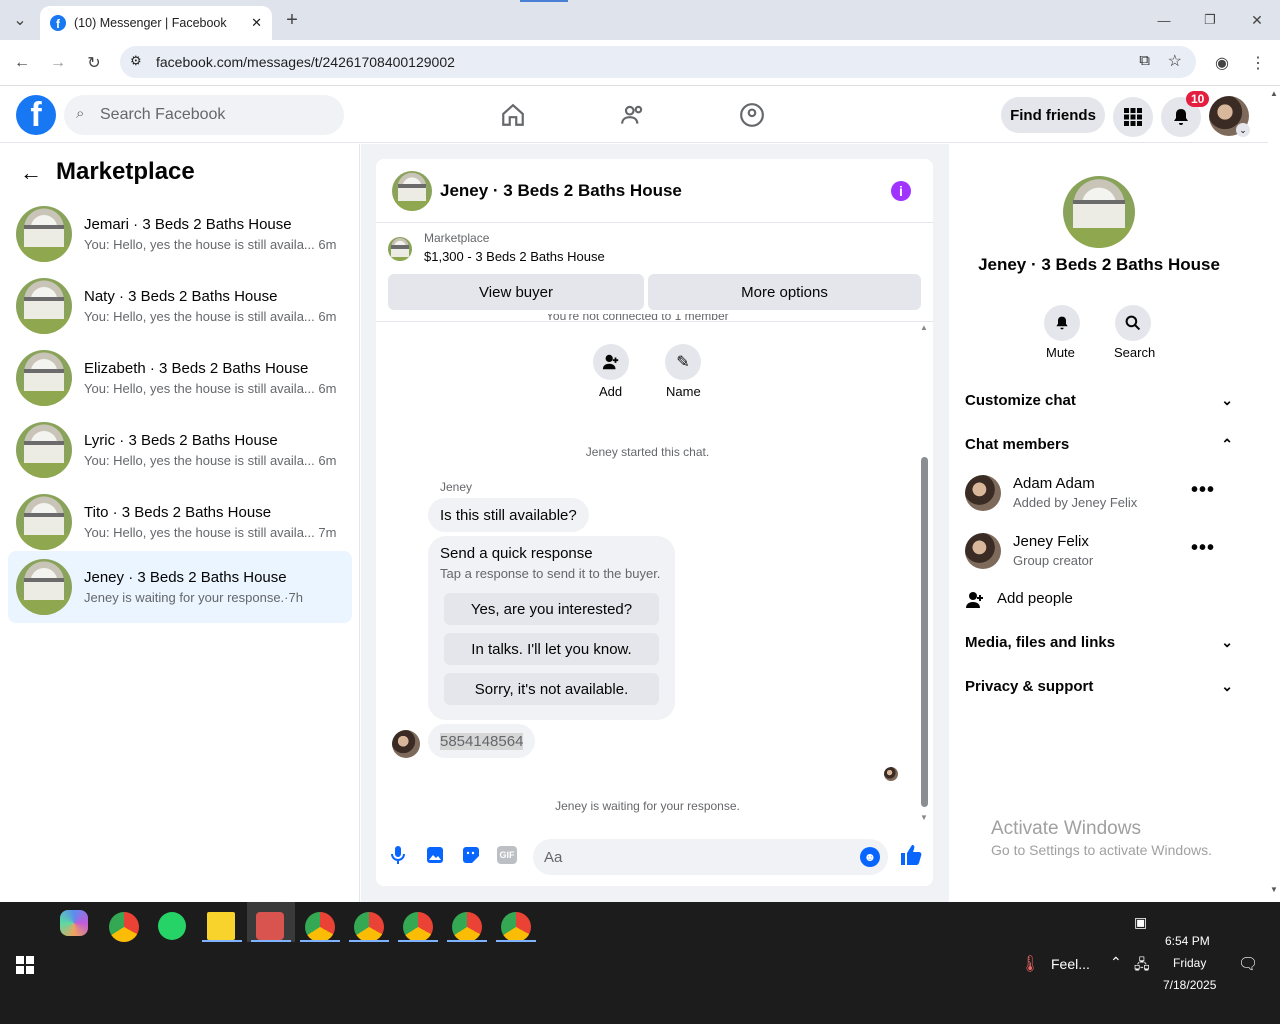 The image size is (1280, 1024). What do you see at coordinates (1035, 598) in the screenshot?
I see `add-people-label: Add people` at bounding box center [1035, 598].